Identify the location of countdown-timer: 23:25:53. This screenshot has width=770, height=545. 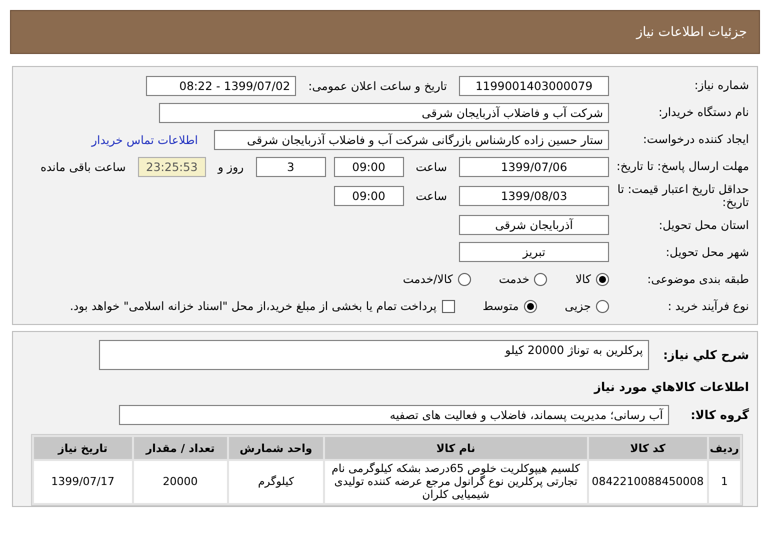
(172, 167).